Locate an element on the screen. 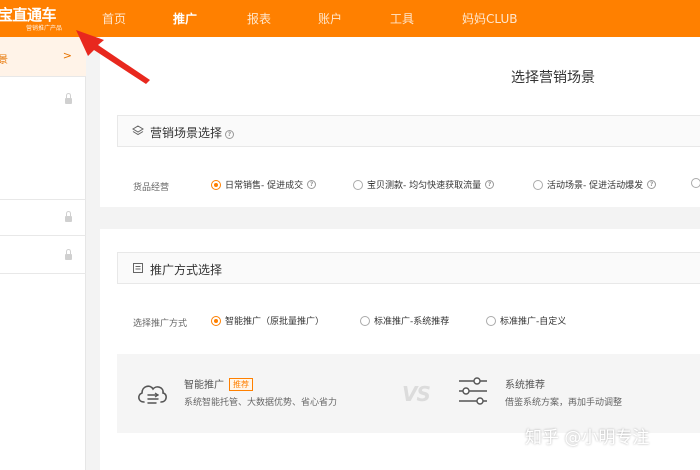  smart-promotion-title: 智能推广 推荐 is located at coordinates (218, 383).